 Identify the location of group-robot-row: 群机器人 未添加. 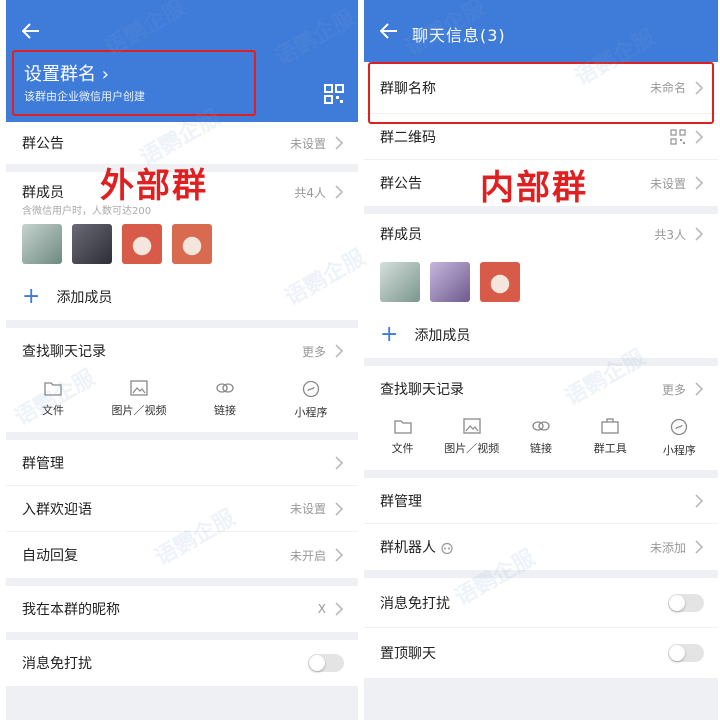
(541, 547).